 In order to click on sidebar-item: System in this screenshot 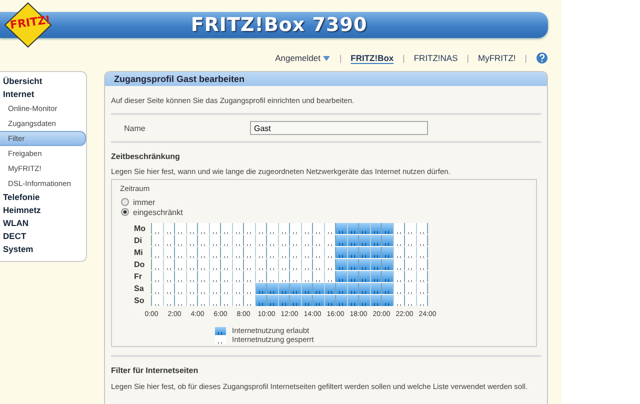, I will do `click(43, 249)`.